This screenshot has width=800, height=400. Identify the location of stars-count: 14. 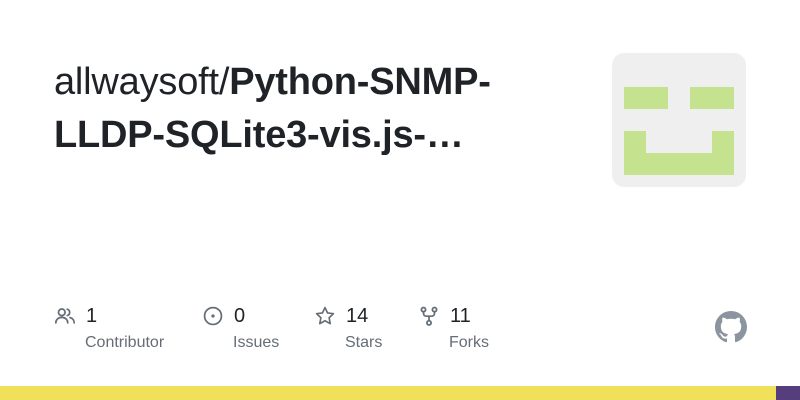
(357, 316).